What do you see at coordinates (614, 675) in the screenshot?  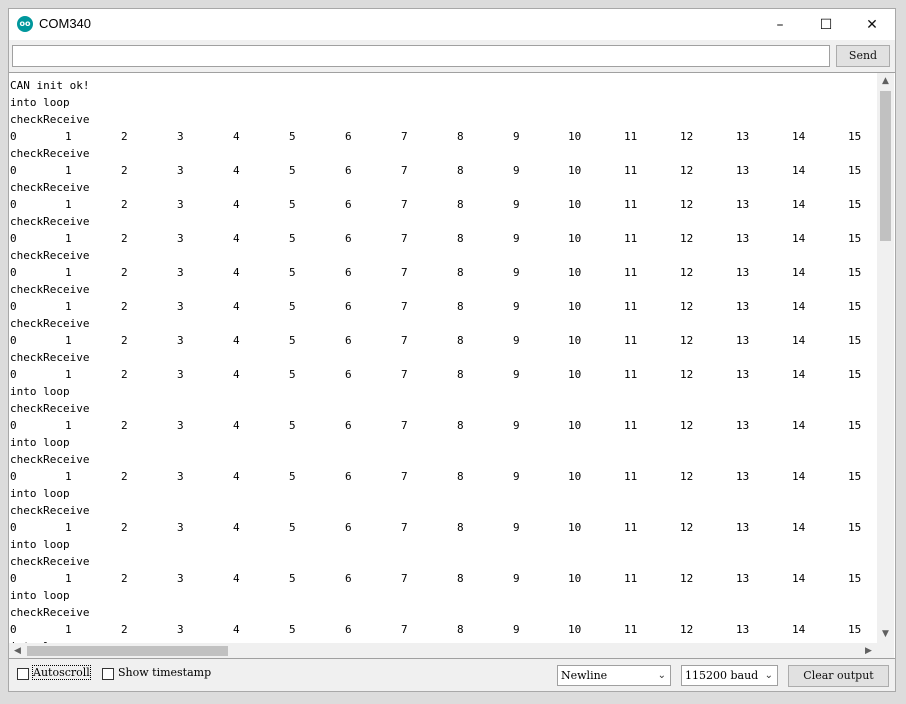 I see `line-ending-select: Newline ⌄` at bounding box center [614, 675].